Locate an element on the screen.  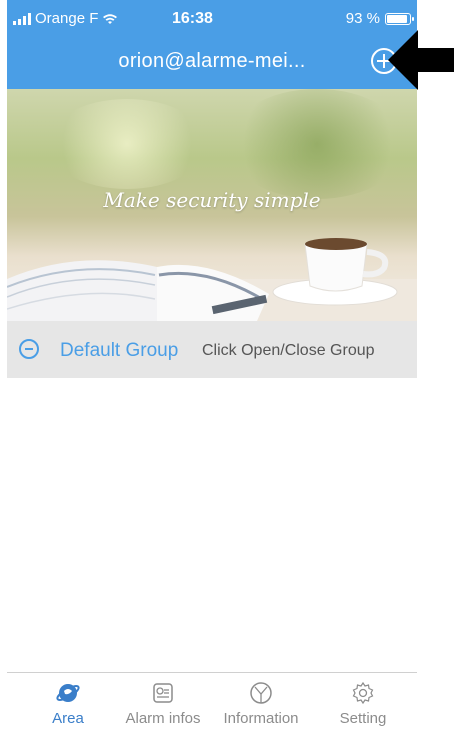
tab-setting-label: Setting is located at coordinates (363, 718).